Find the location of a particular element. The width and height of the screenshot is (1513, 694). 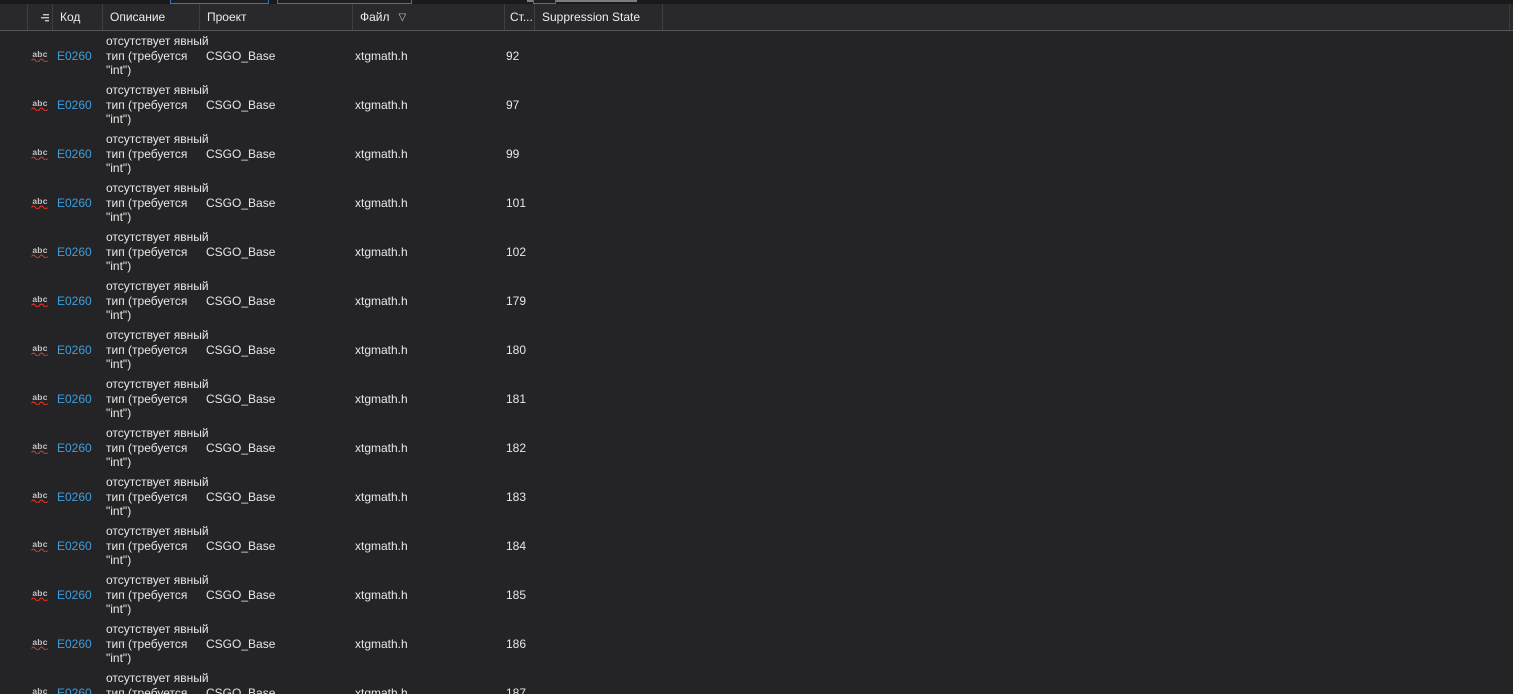

file-filter-icon: ▽ is located at coordinates (403, 17).